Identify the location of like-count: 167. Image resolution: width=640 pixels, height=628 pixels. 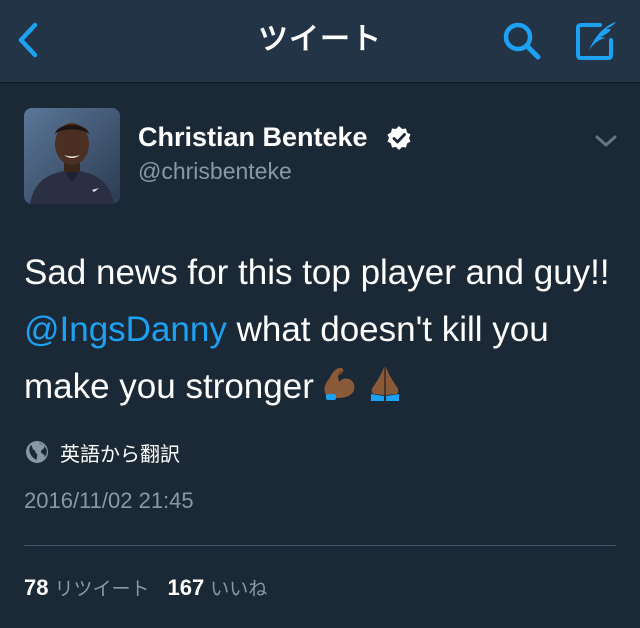
(186, 588).